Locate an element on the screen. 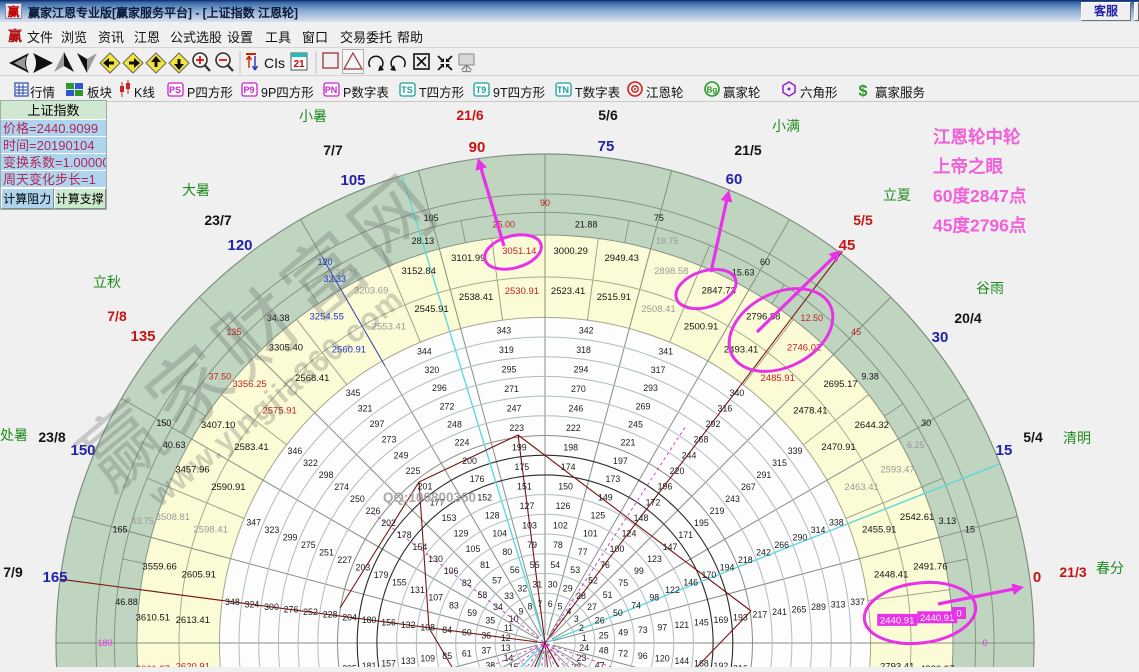  svg-text: 227 is located at coordinates (344, 560).